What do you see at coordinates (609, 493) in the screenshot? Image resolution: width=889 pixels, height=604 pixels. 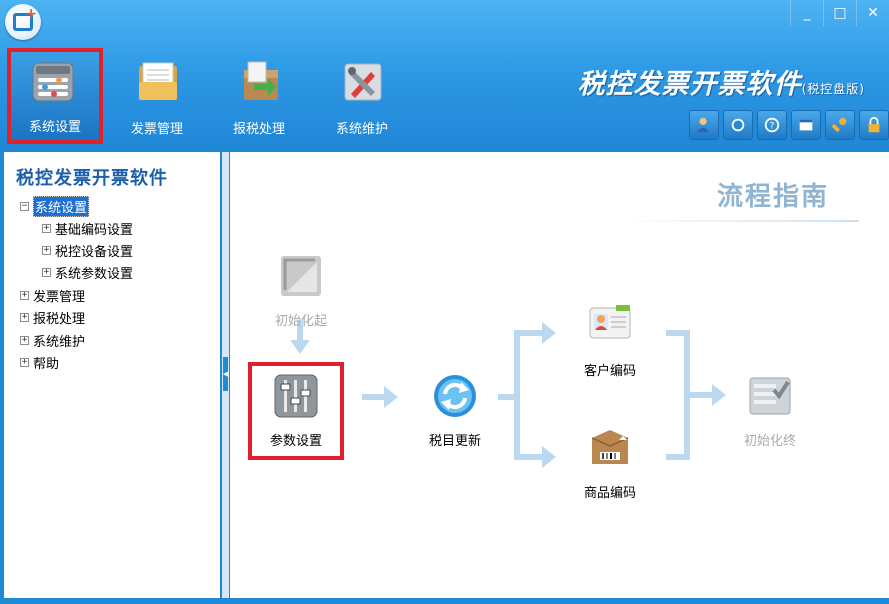 I see `step-goods-label: 商品编码` at bounding box center [609, 493].